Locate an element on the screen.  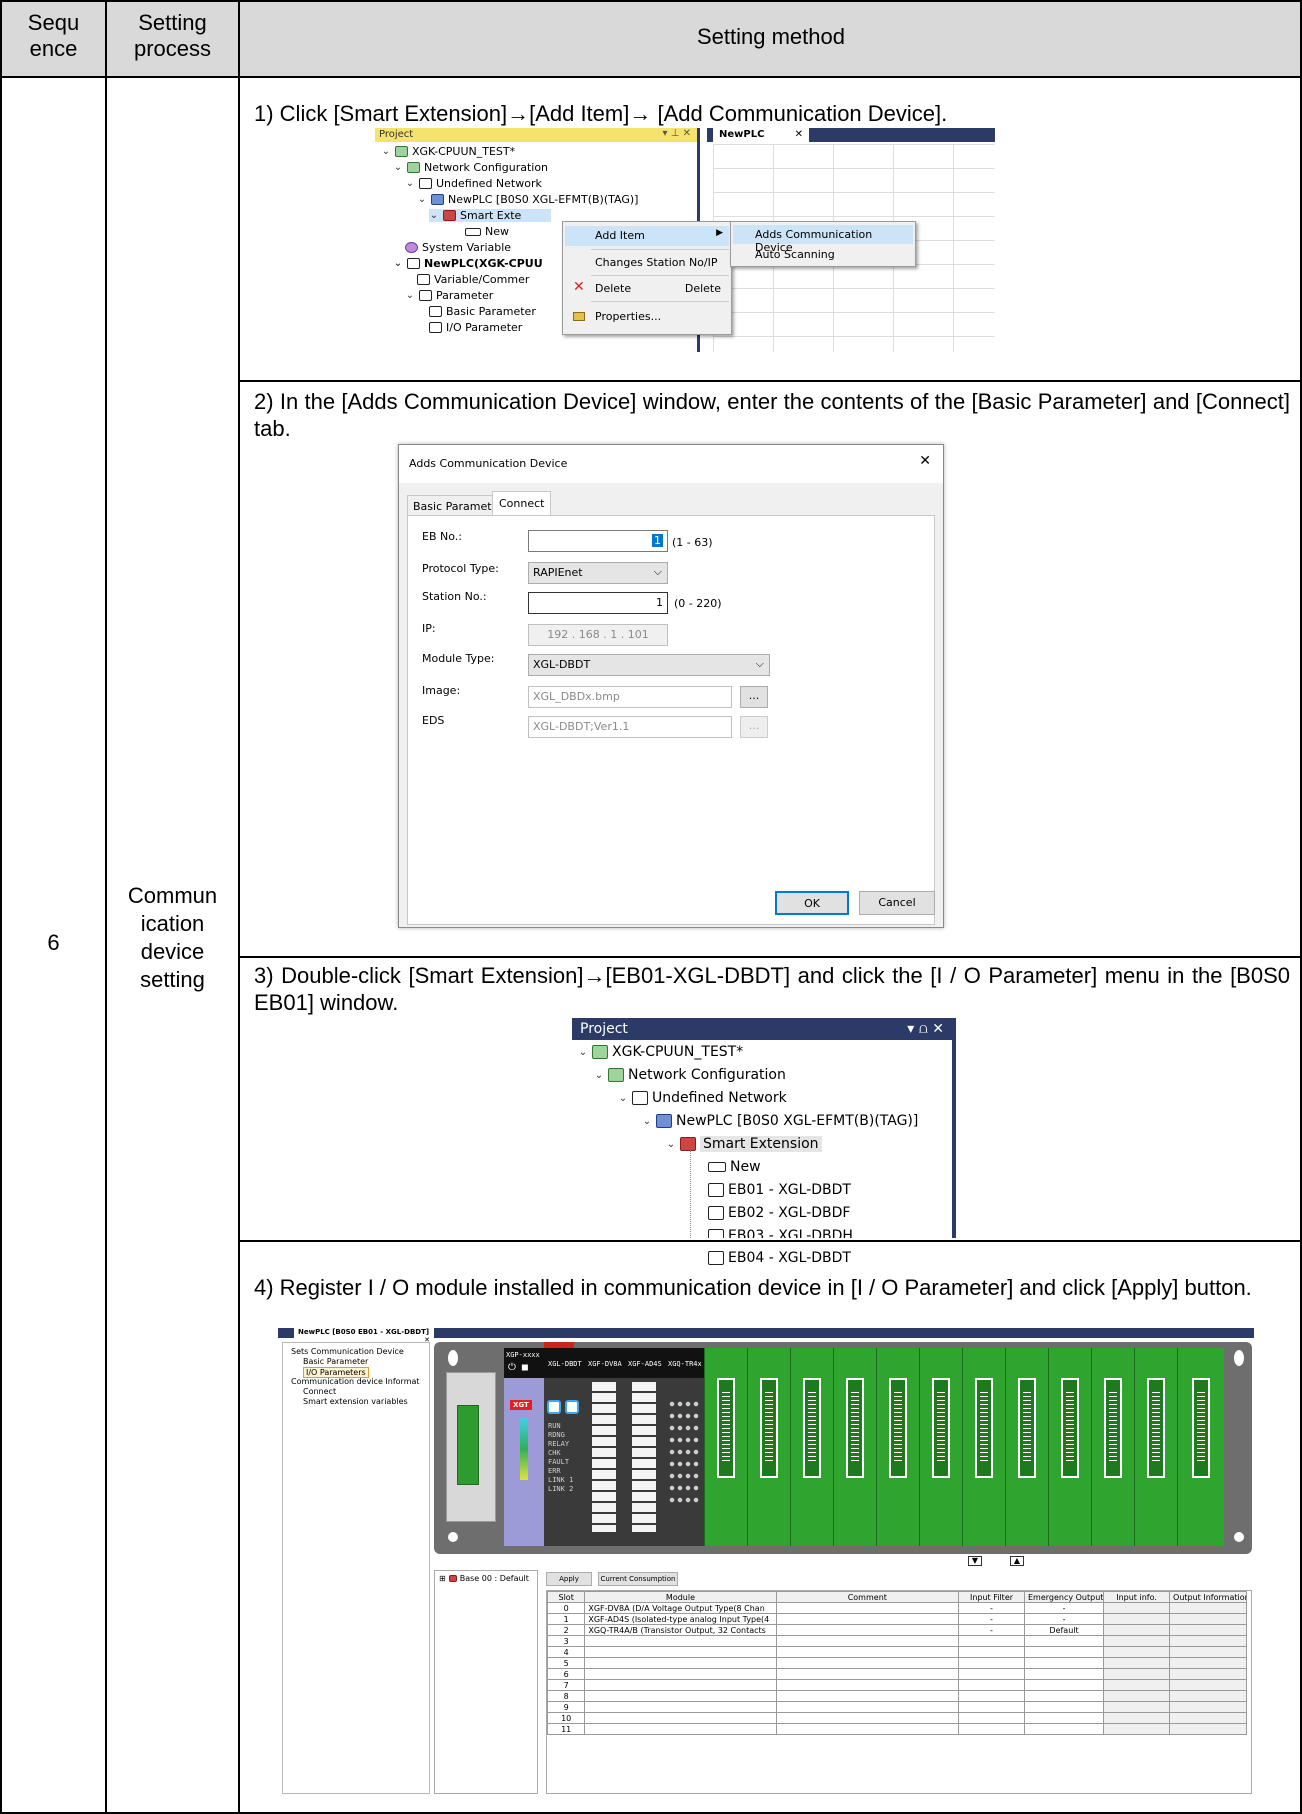
table-row: 5 is located at coordinates (897, 1663).